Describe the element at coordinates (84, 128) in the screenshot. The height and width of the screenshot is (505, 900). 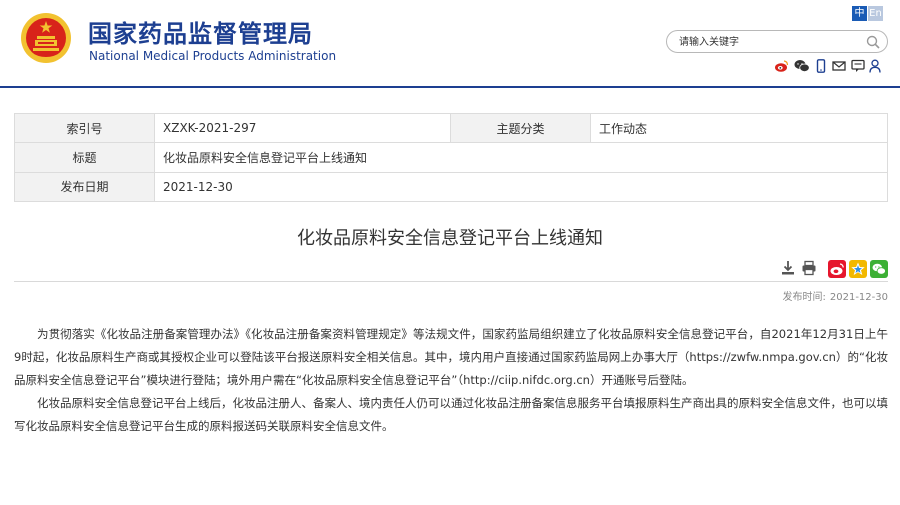
I see `index-label: 索引号` at that location.